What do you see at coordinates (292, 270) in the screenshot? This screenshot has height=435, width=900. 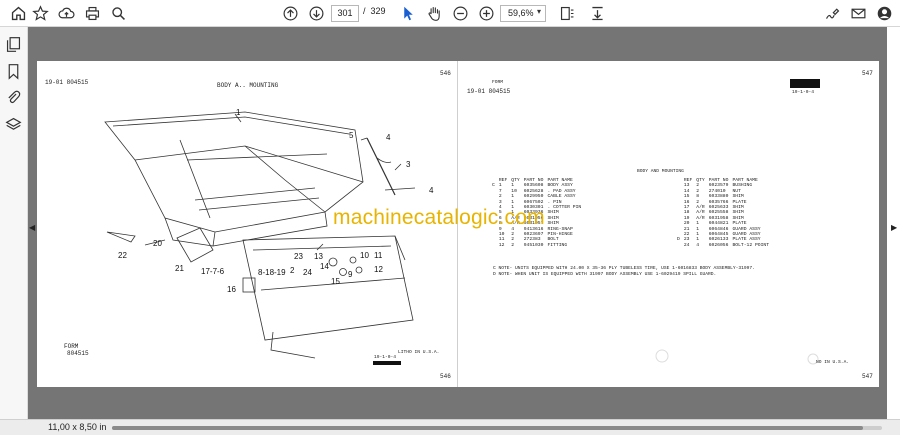 I see `callout-2: 2` at bounding box center [292, 270].